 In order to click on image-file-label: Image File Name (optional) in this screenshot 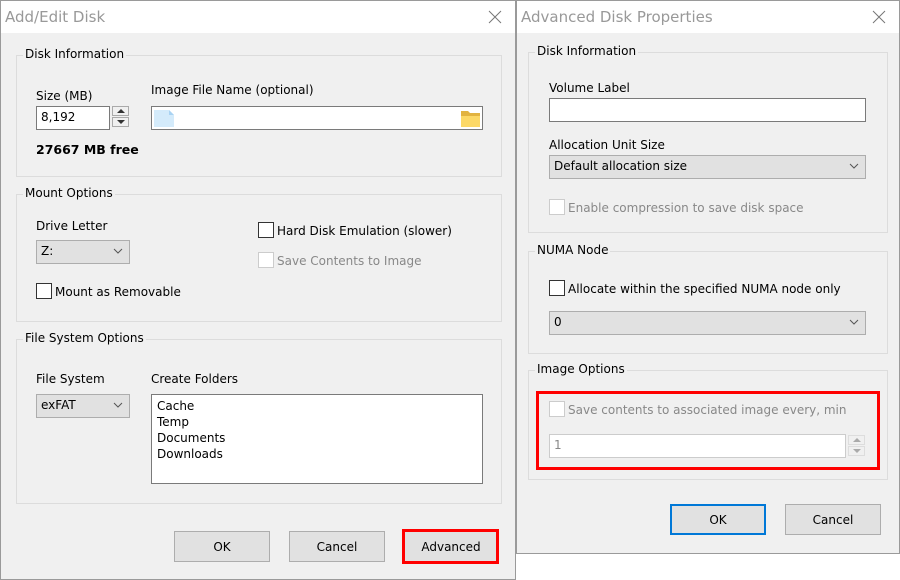, I will do `click(232, 90)`.